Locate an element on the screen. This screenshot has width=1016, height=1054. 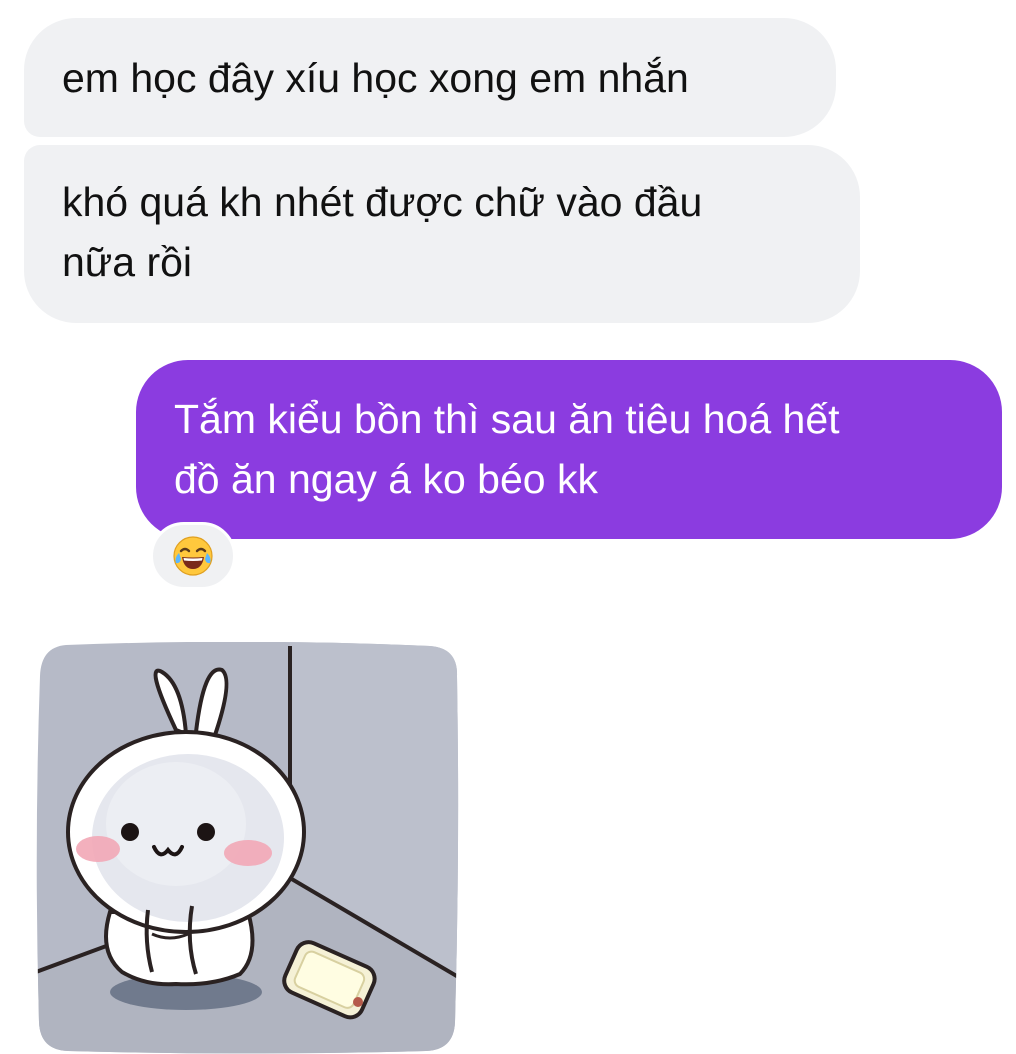
incoming-message: khó quá kh nhét được chữ vào đầu nữa rồi is located at coordinates (442, 234).